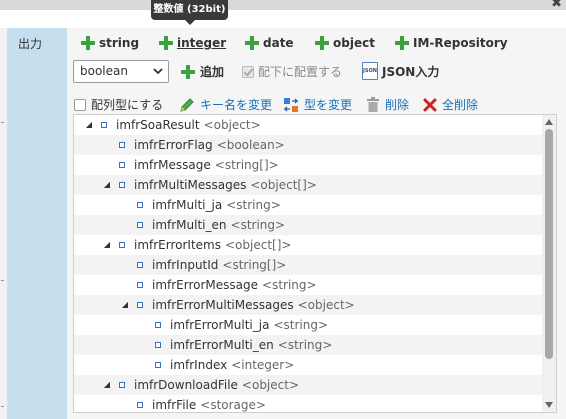 The height and width of the screenshot is (419, 566). What do you see at coordinates (192, 43) in the screenshot?
I see `tab-integer: integer` at bounding box center [192, 43].